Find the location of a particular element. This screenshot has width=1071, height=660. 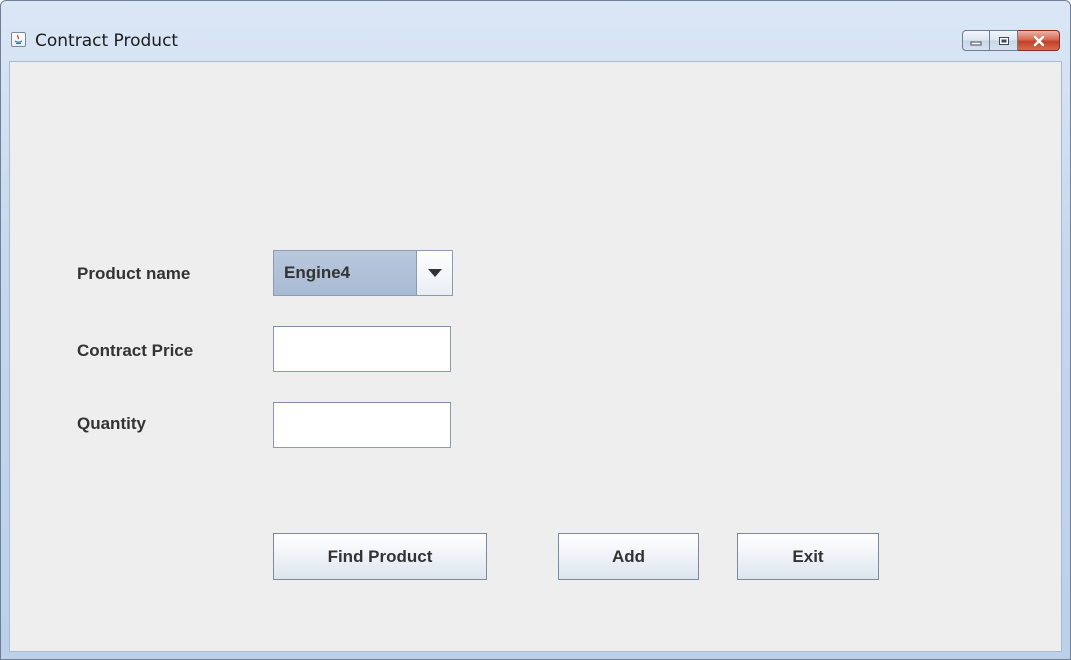

chevron-down-icon is located at coordinates (434, 273).